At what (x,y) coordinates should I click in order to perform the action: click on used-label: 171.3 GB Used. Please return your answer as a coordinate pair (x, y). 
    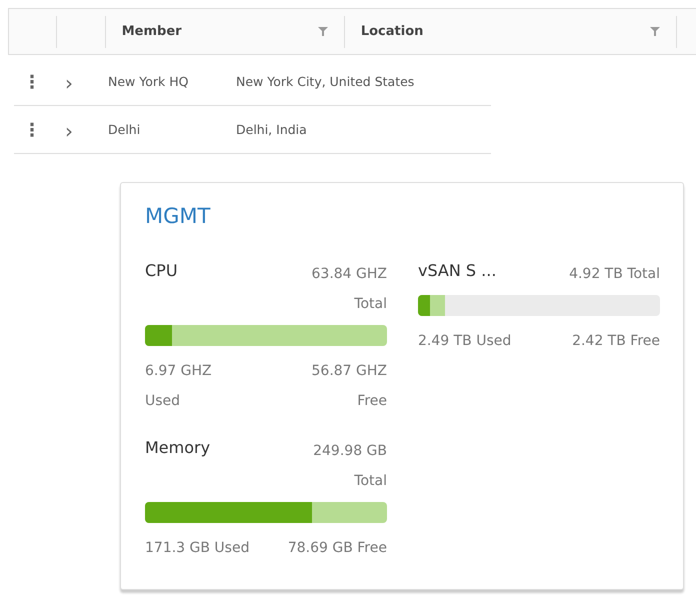
    Looking at the image, I should click on (197, 548).